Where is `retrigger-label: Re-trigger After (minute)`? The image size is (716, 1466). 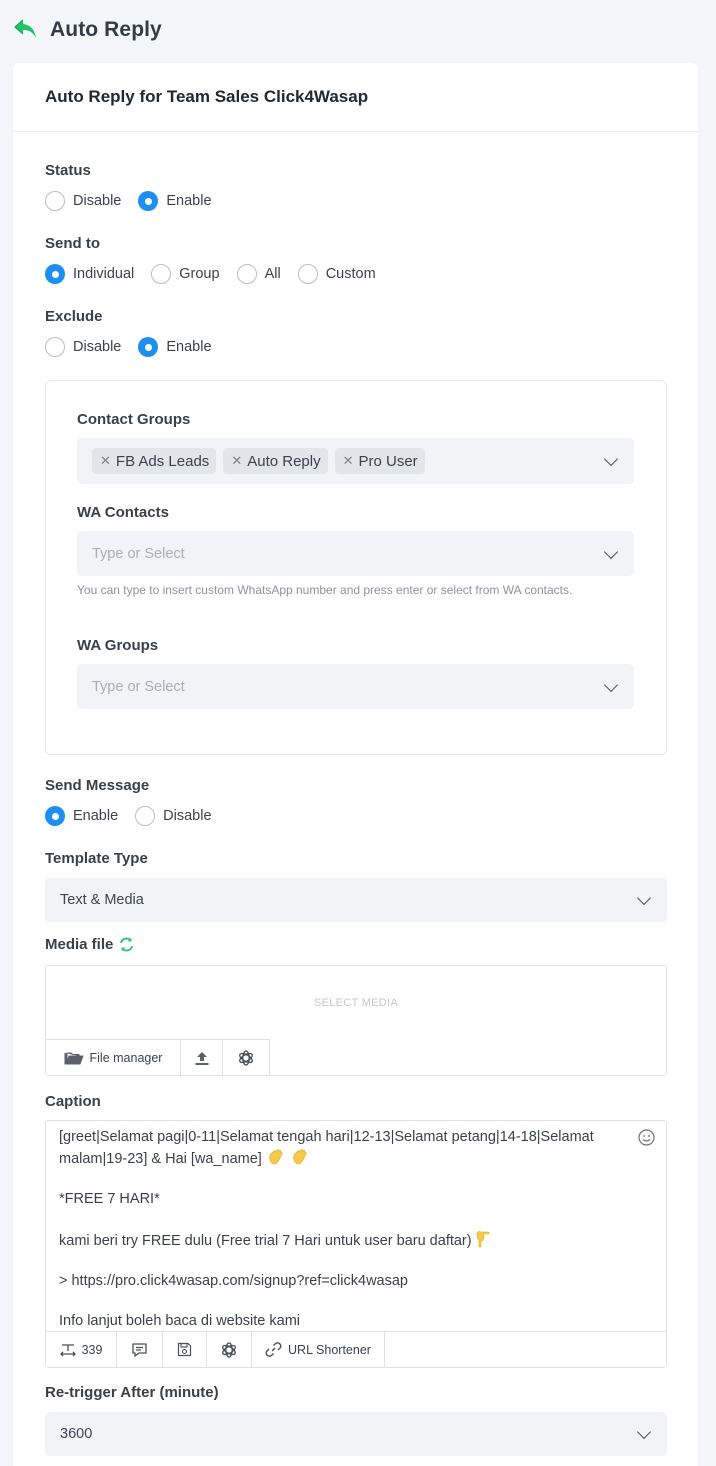 retrigger-label: Re-trigger After (minute) is located at coordinates (132, 1392).